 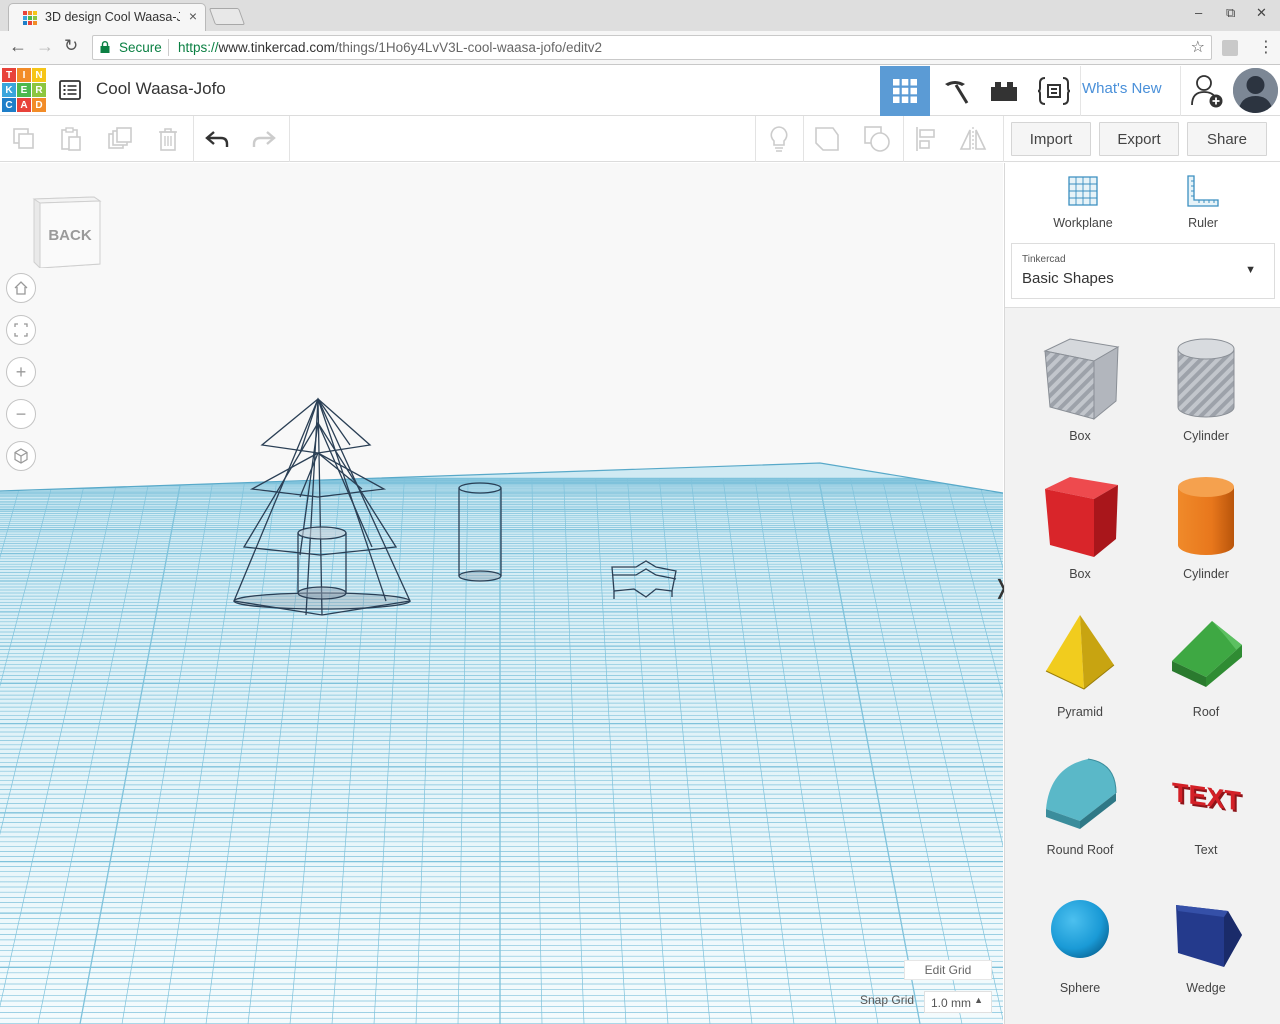 I want to click on shape-box: Box, so click(x=1080, y=533).